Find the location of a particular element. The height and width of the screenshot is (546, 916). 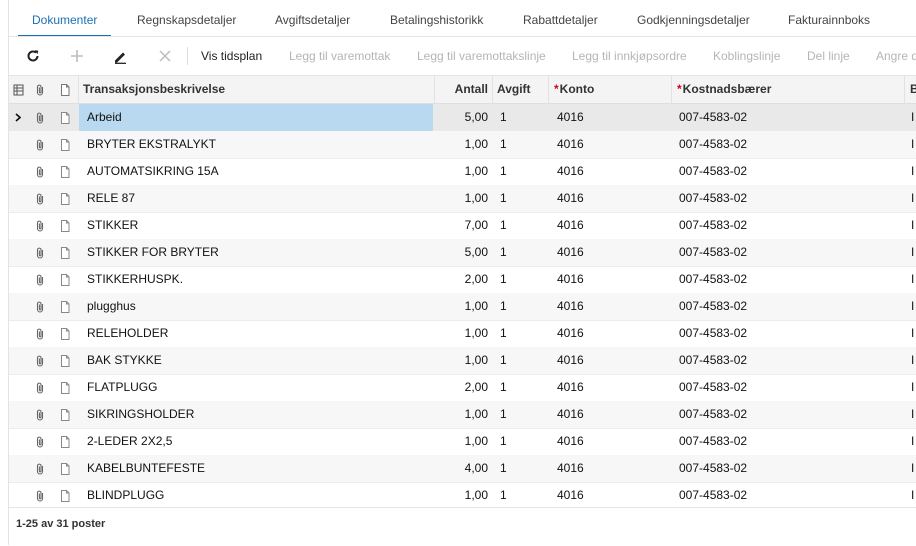

cell-description: Arbeid is located at coordinates (256, 117).